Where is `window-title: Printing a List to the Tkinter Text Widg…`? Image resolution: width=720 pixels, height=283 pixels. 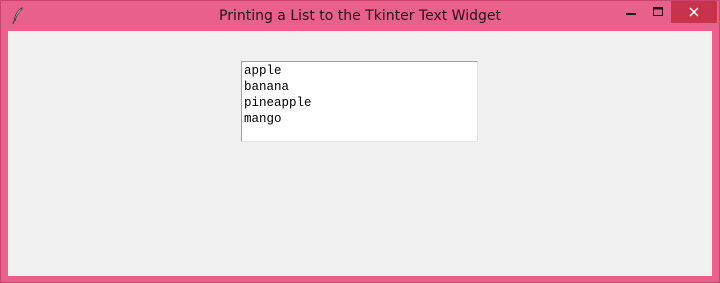 window-title: Printing a List to the Tkinter Text Widg… is located at coordinates (360, 16).